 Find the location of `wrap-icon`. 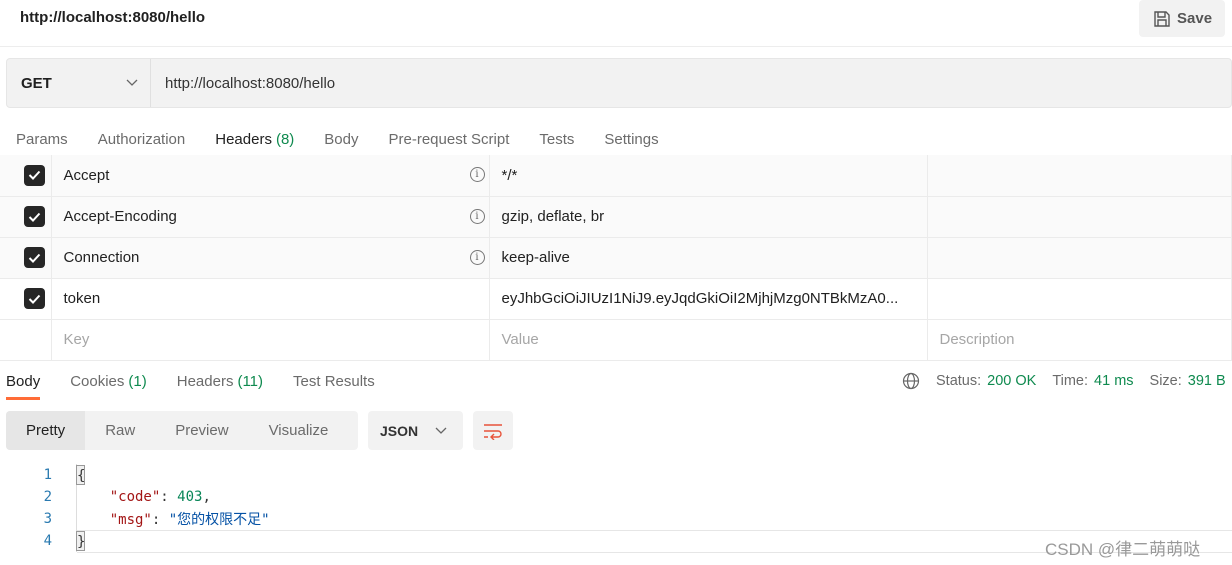

wrap-icon is located at coordinates (493, 431).